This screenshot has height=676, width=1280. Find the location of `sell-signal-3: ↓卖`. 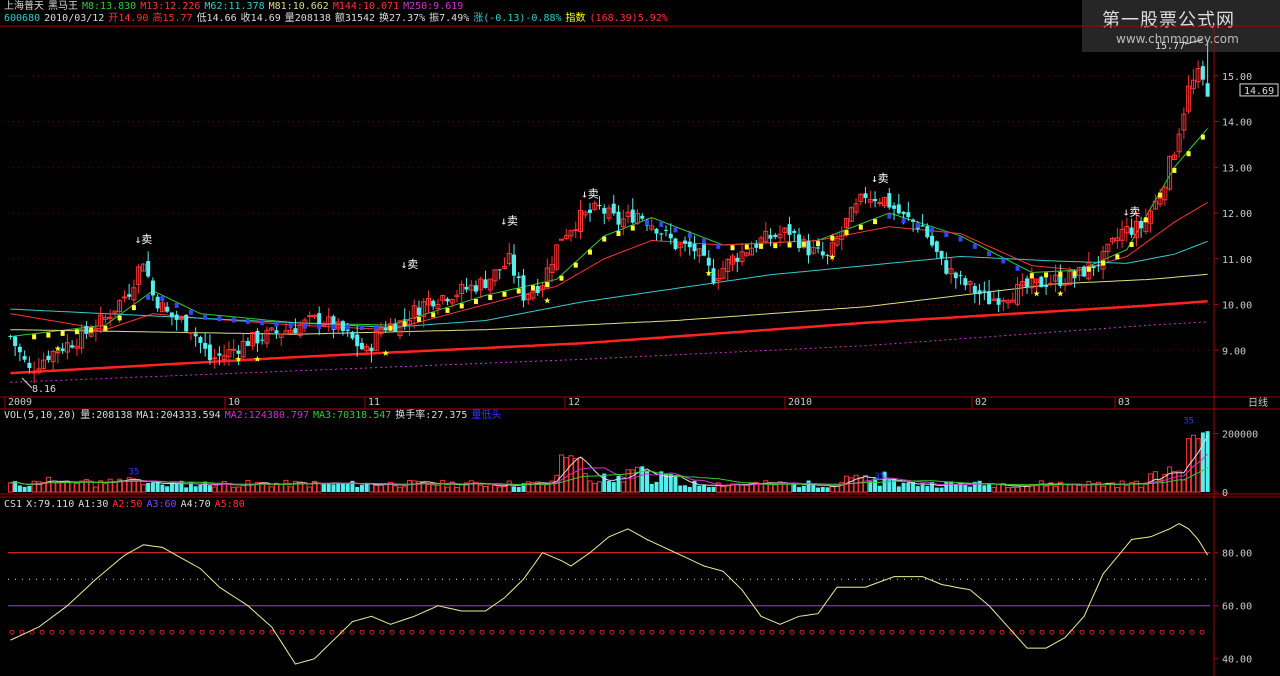

sell-signal-3: ↓卖 is located at coordinates (590, 193).